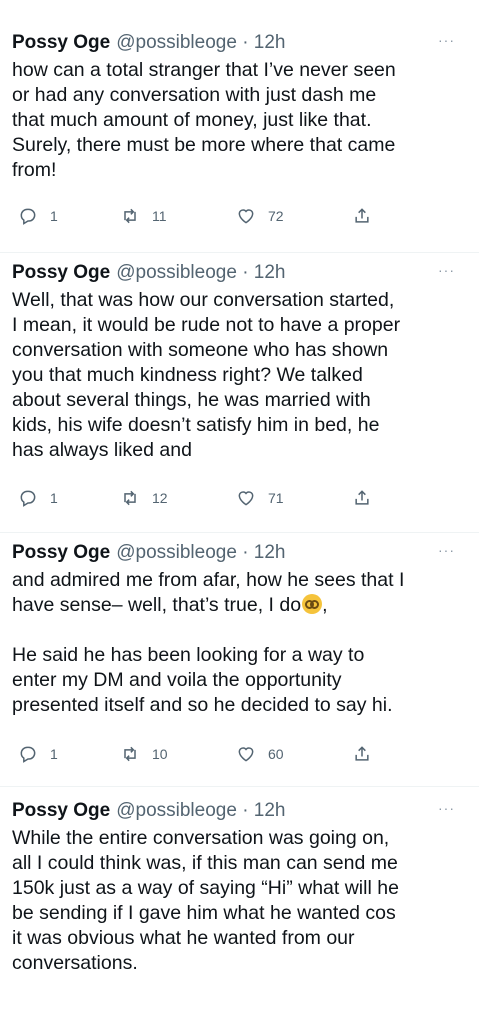 The image size is (479, 1024). Describe the element at coordinates (198, 218) in the screenshot. I see `tweet-actions: 1 11 72` at that location.